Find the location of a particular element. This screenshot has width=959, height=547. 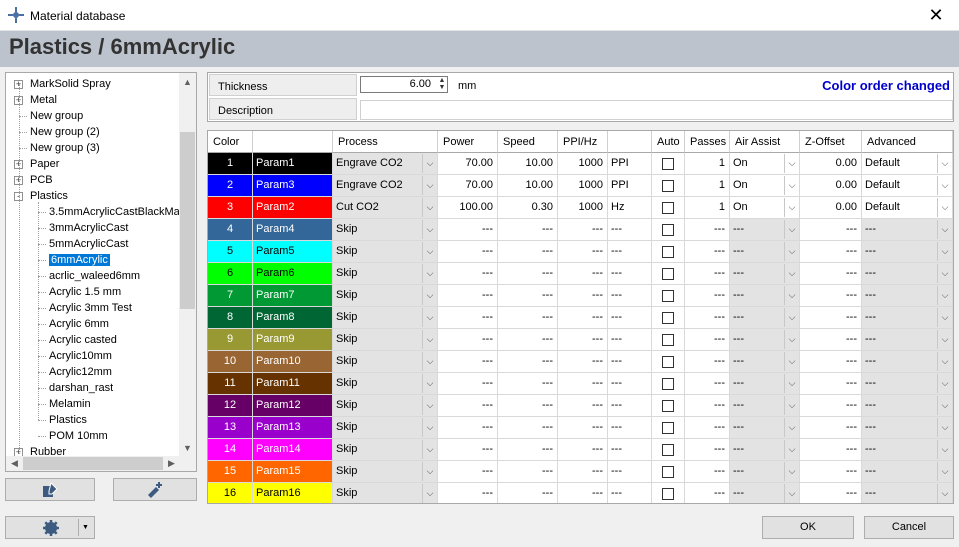

column-header: Power is located at coordinates (468, 142).